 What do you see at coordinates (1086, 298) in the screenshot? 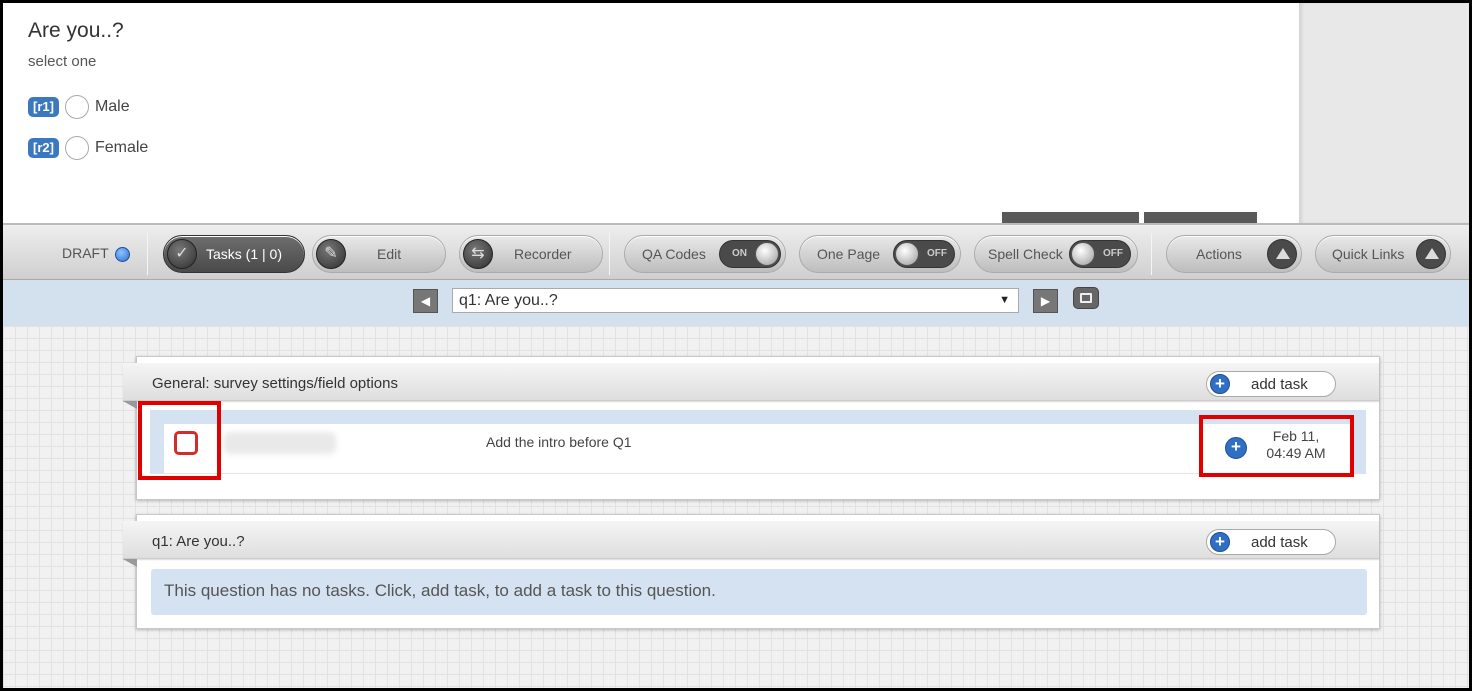
I see `print-icon` at bounding box center [1086, 298].